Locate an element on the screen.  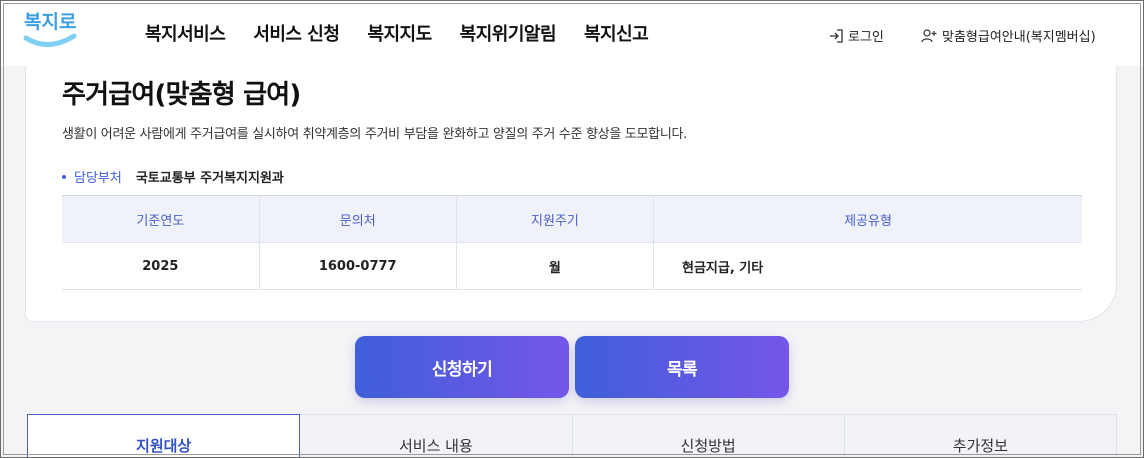
login-icon is located at coordinates (836, 35).